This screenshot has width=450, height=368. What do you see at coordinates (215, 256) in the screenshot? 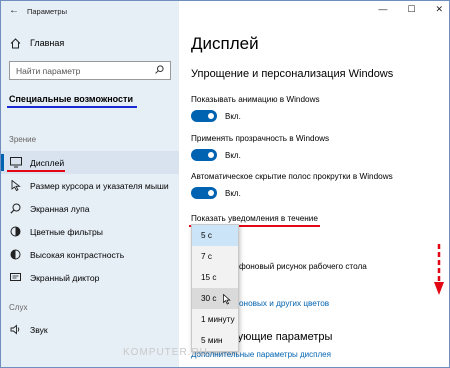
I see `dropdown-option: 7 с` at bounding box center [215, 256].